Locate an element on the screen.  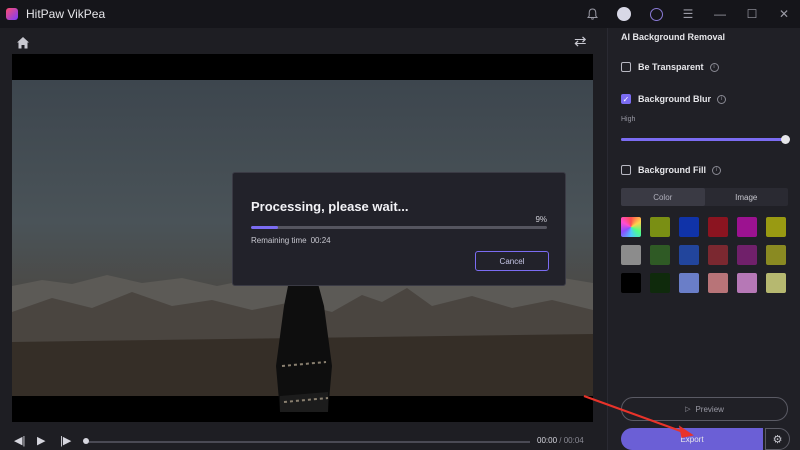
user-icon is located at coordinates (656, 14).